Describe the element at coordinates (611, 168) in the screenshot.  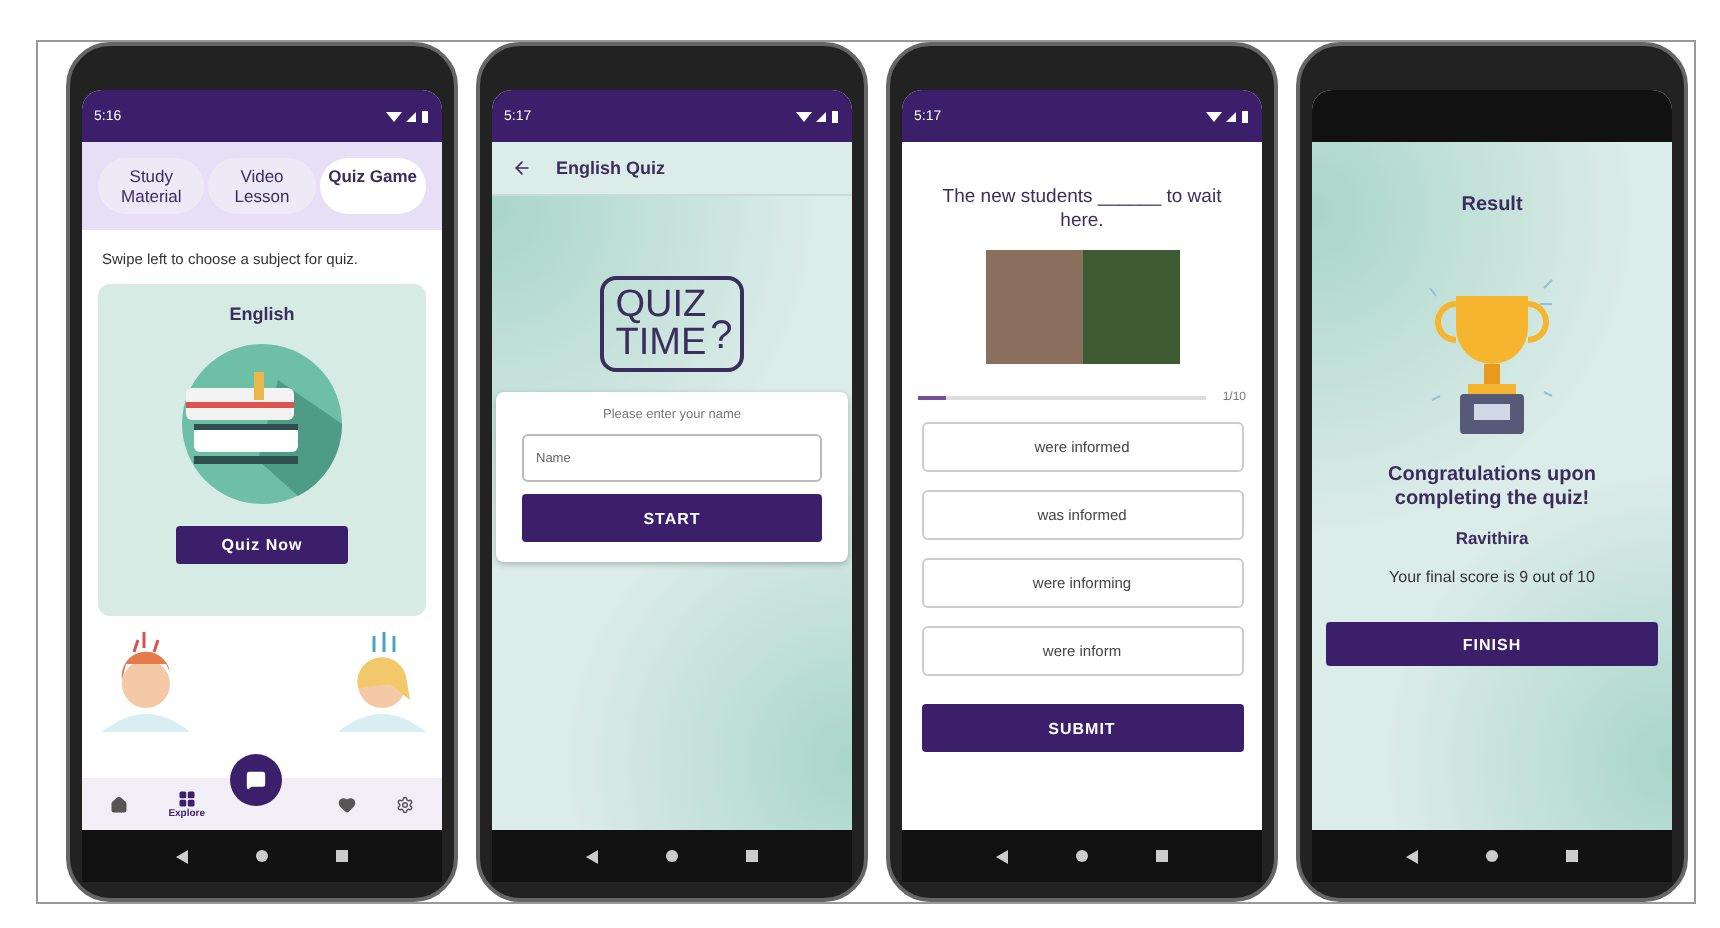
I see `screen-title: English Quiz` at that location.